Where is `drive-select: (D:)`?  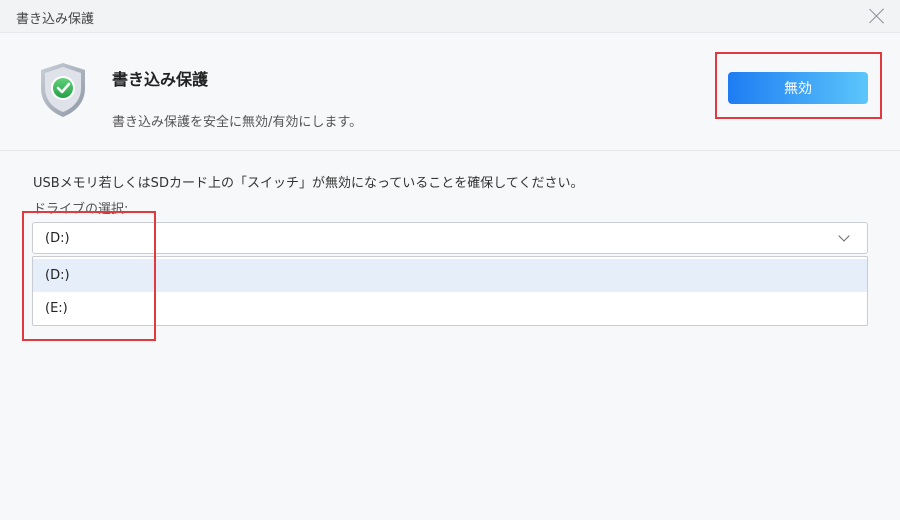
drive-select: (D:) is located at coordinates (450, 238).